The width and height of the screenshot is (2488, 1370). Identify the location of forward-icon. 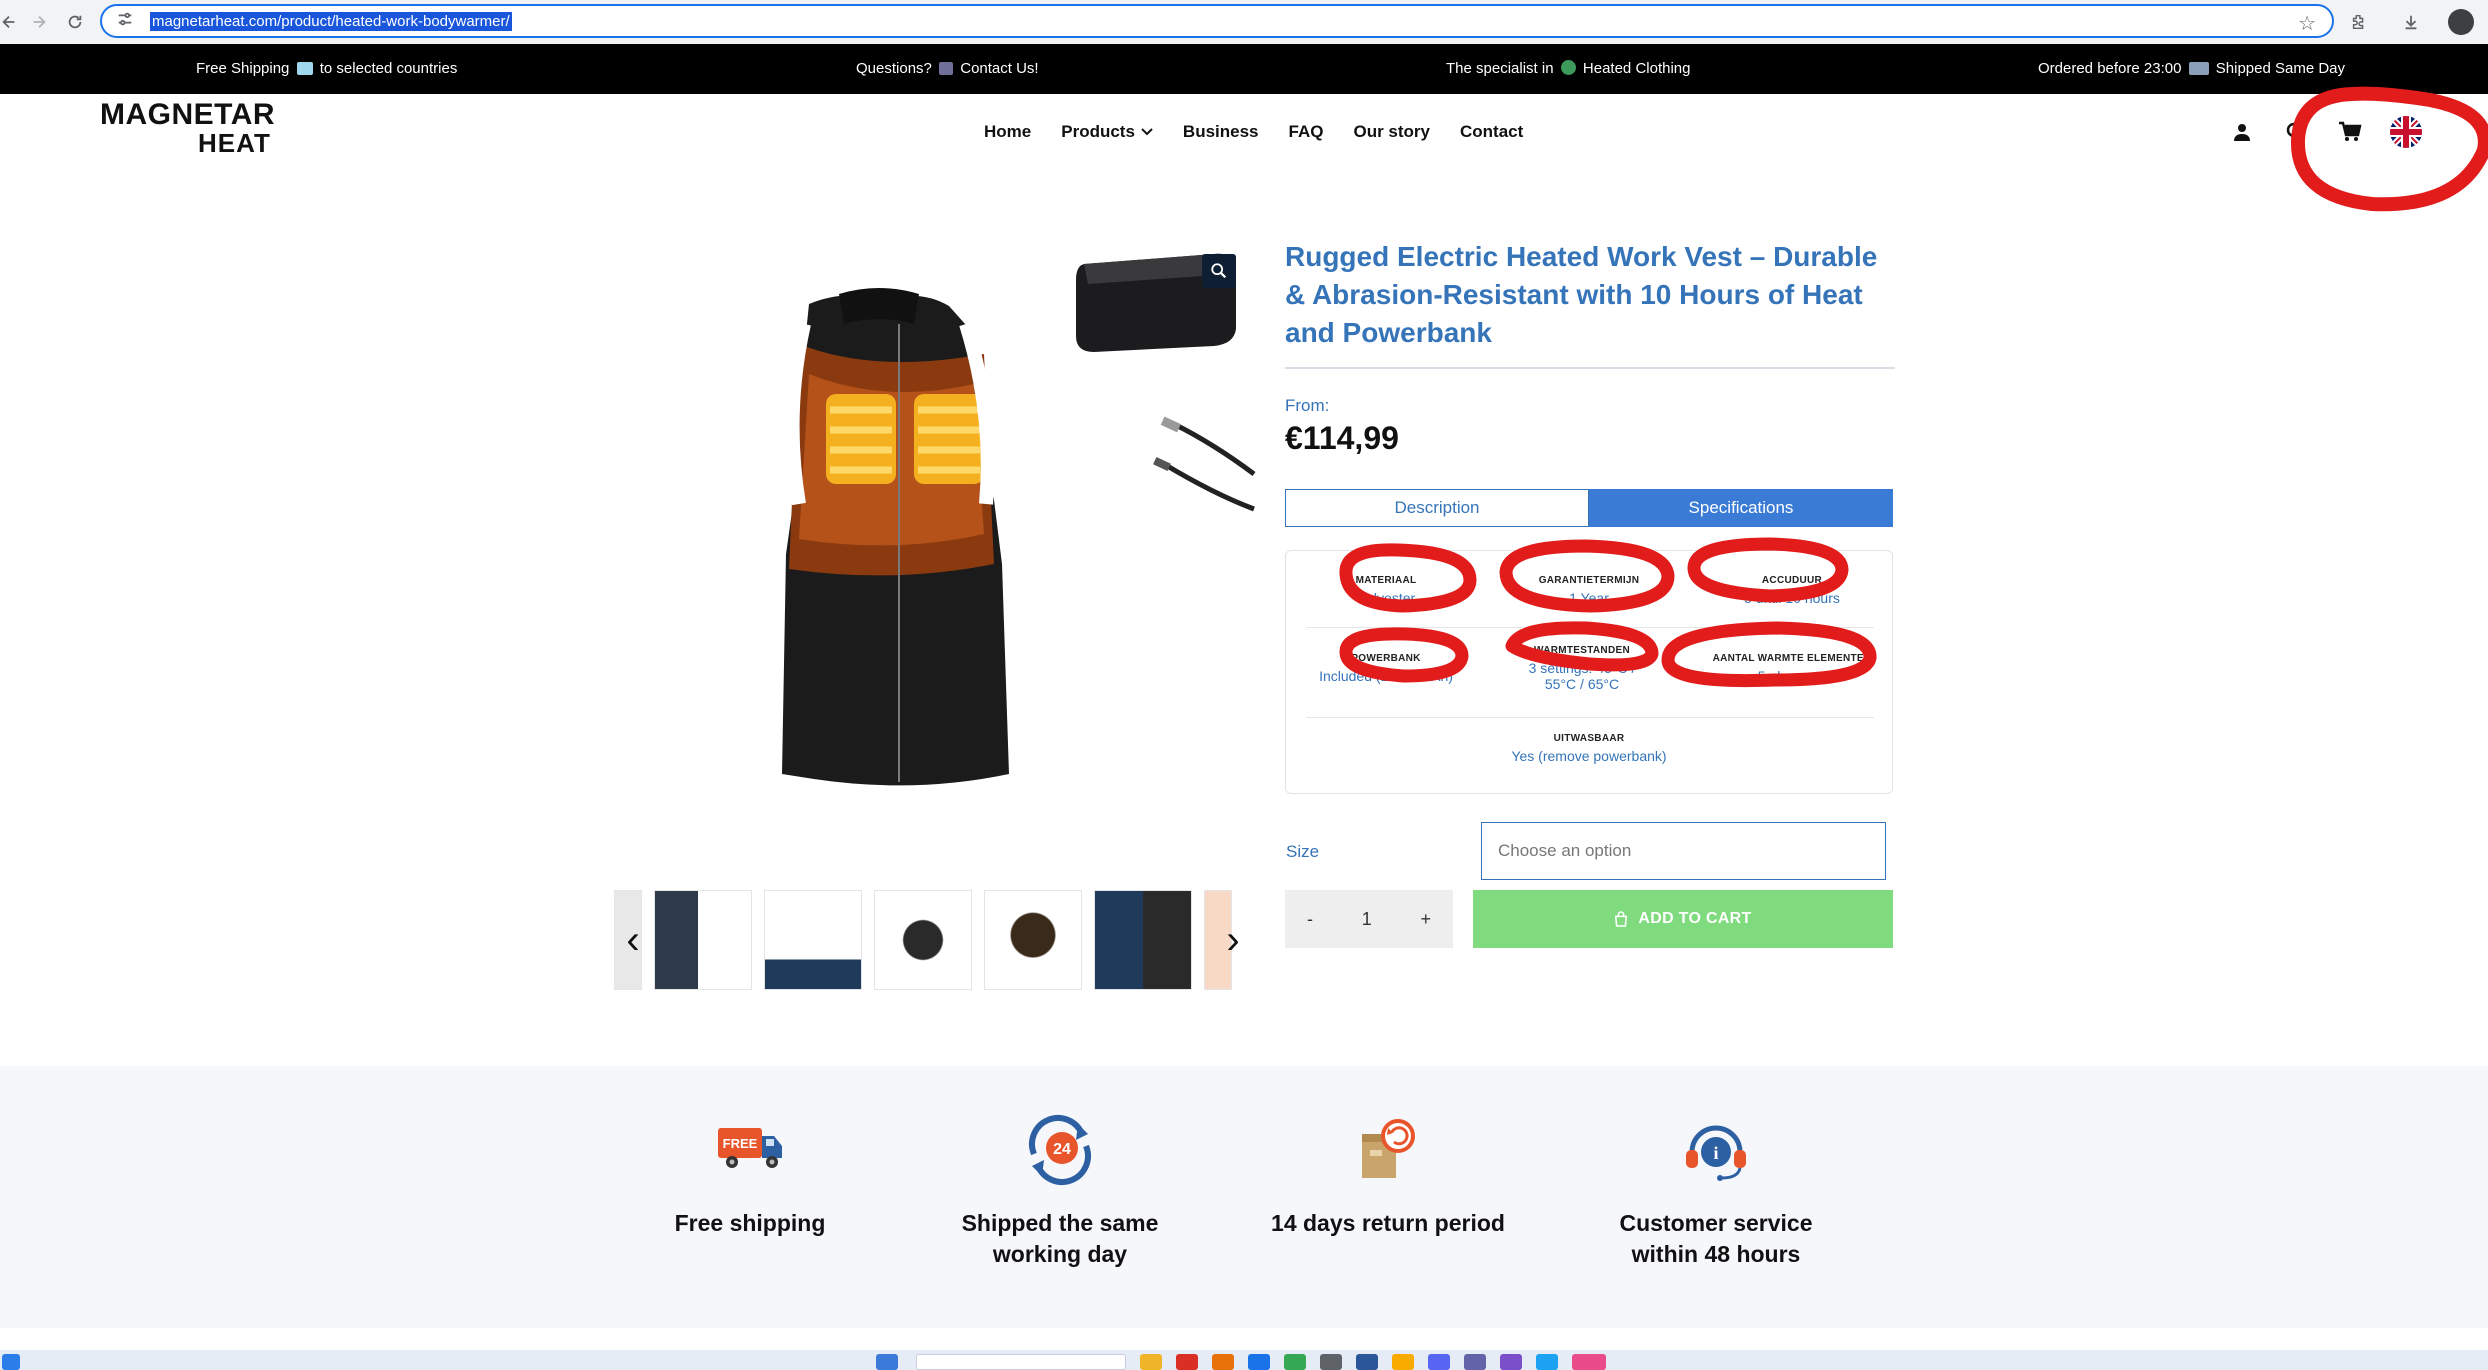
(39, 22).